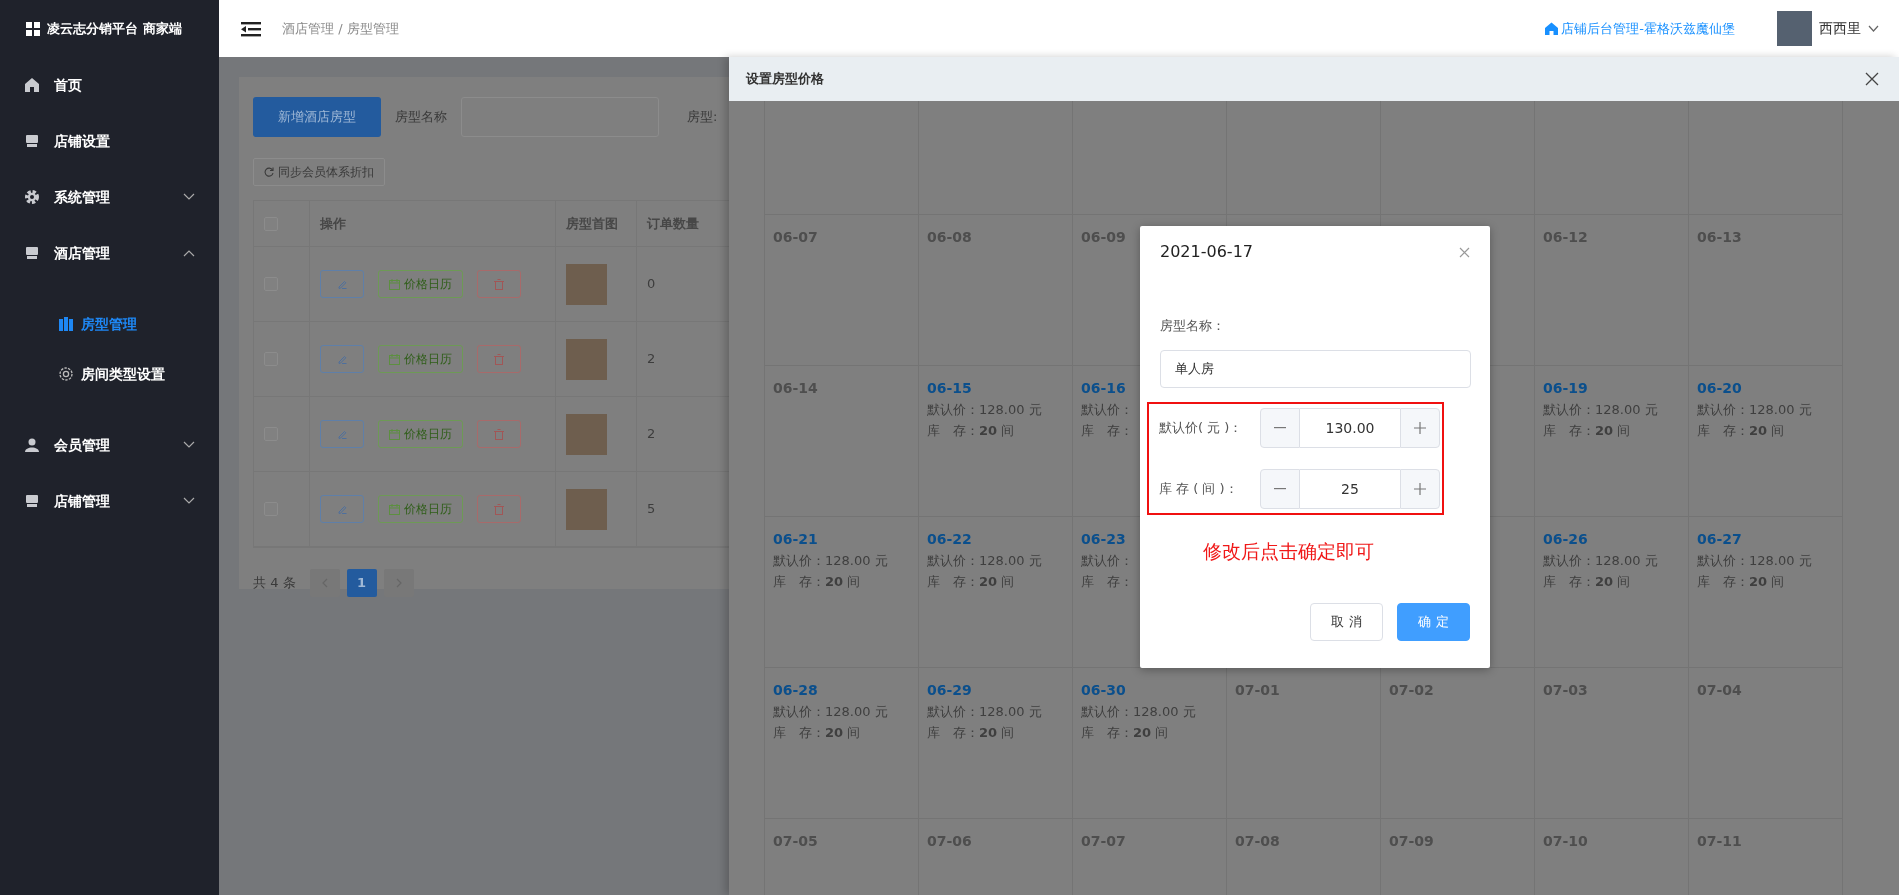 Image resolution: width=1899 pixels, height=895 pixels. Describe the element at coordinates (109, 253) in the screenshot. I see `menu-item: 酒店管理` at that location.